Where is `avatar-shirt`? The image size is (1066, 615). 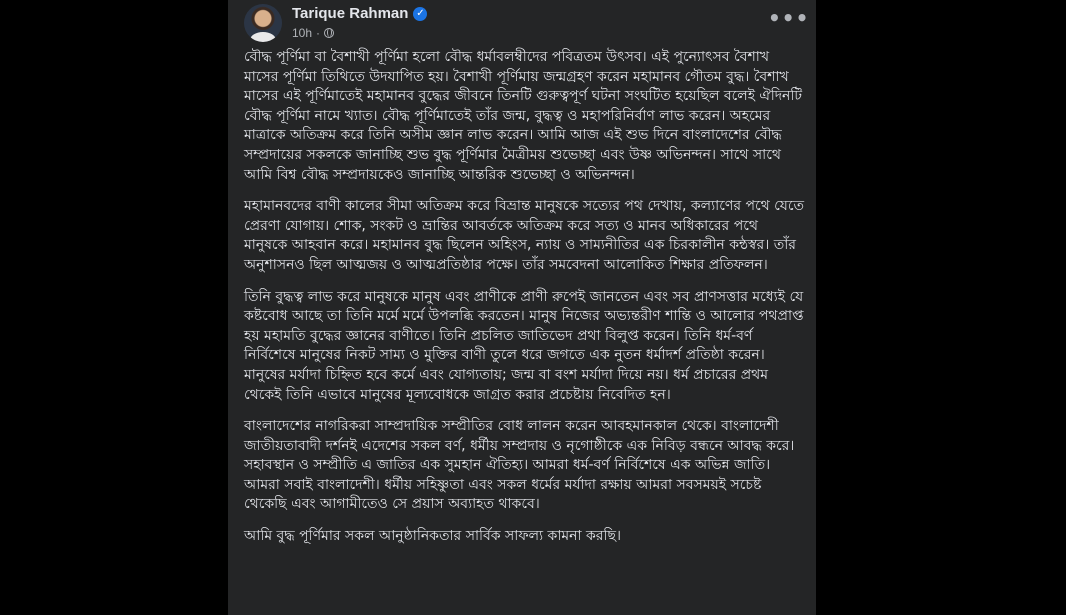
avatar-shirt is located at coordinates (263, 37).